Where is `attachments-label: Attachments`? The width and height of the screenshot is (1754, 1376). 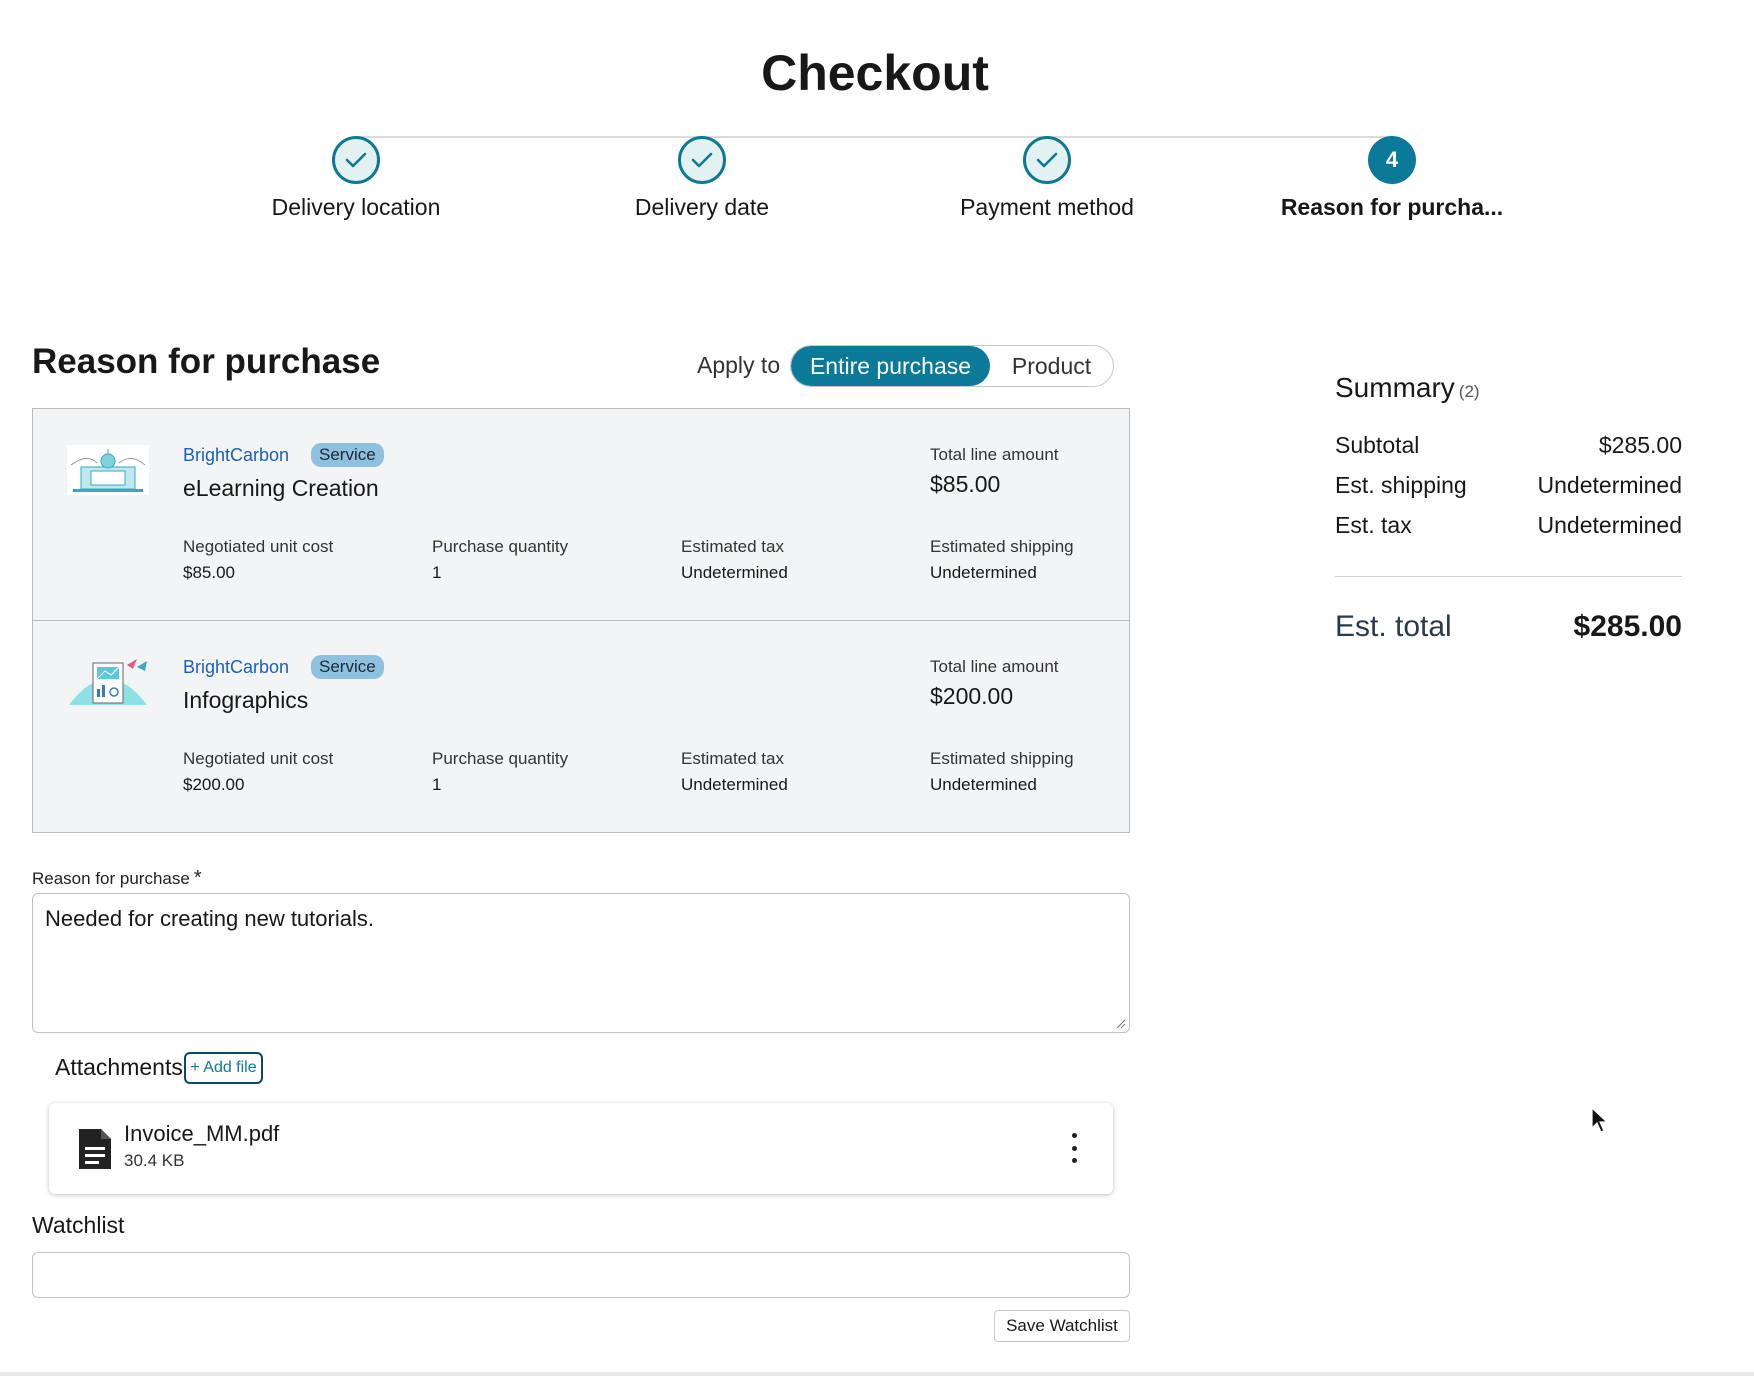 attachments-label: Attachments is located at coordinates (119, 1067).